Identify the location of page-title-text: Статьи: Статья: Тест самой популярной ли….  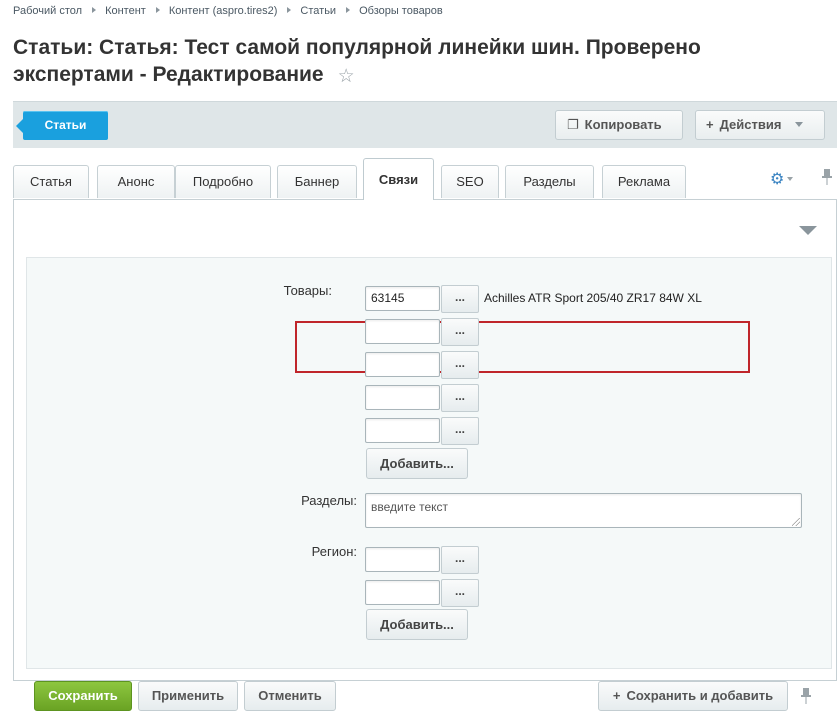
(357, 61).